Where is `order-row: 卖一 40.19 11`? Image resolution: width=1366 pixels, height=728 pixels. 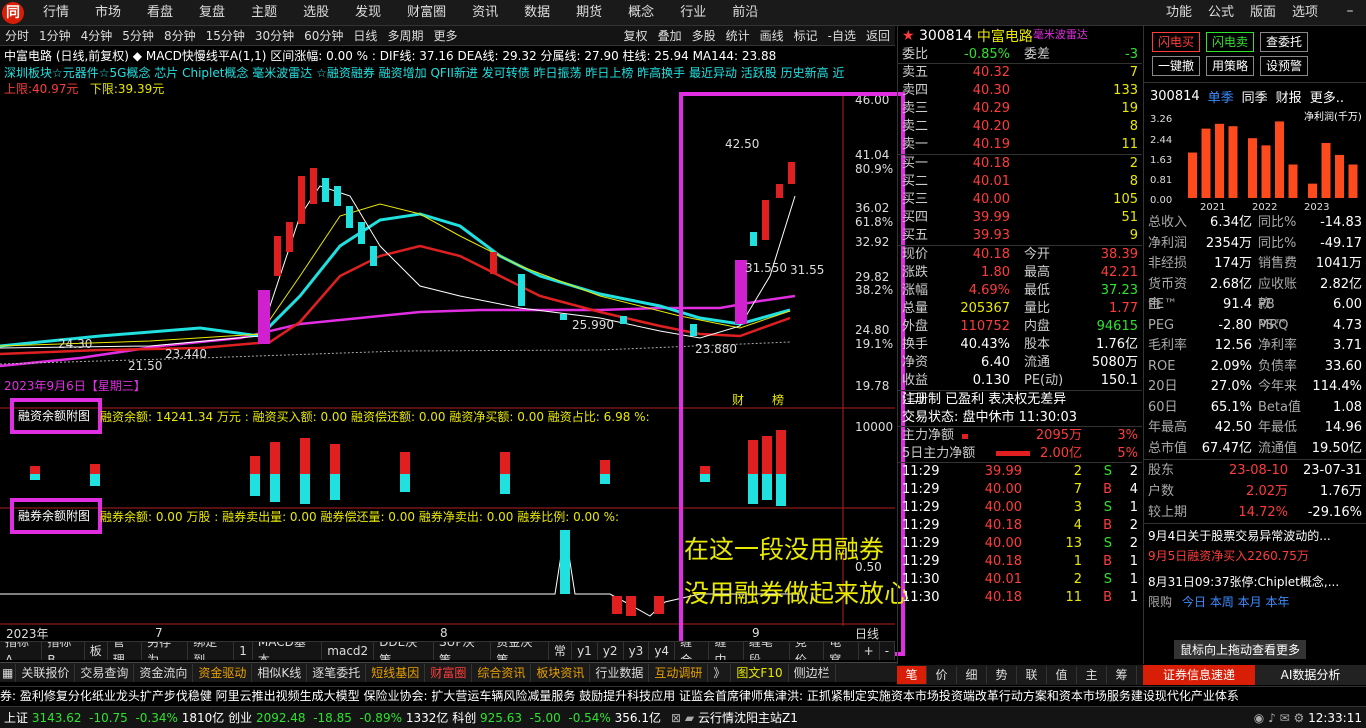 order-row: 卖一 40.19 11 is located at coordinates (1020, 145).